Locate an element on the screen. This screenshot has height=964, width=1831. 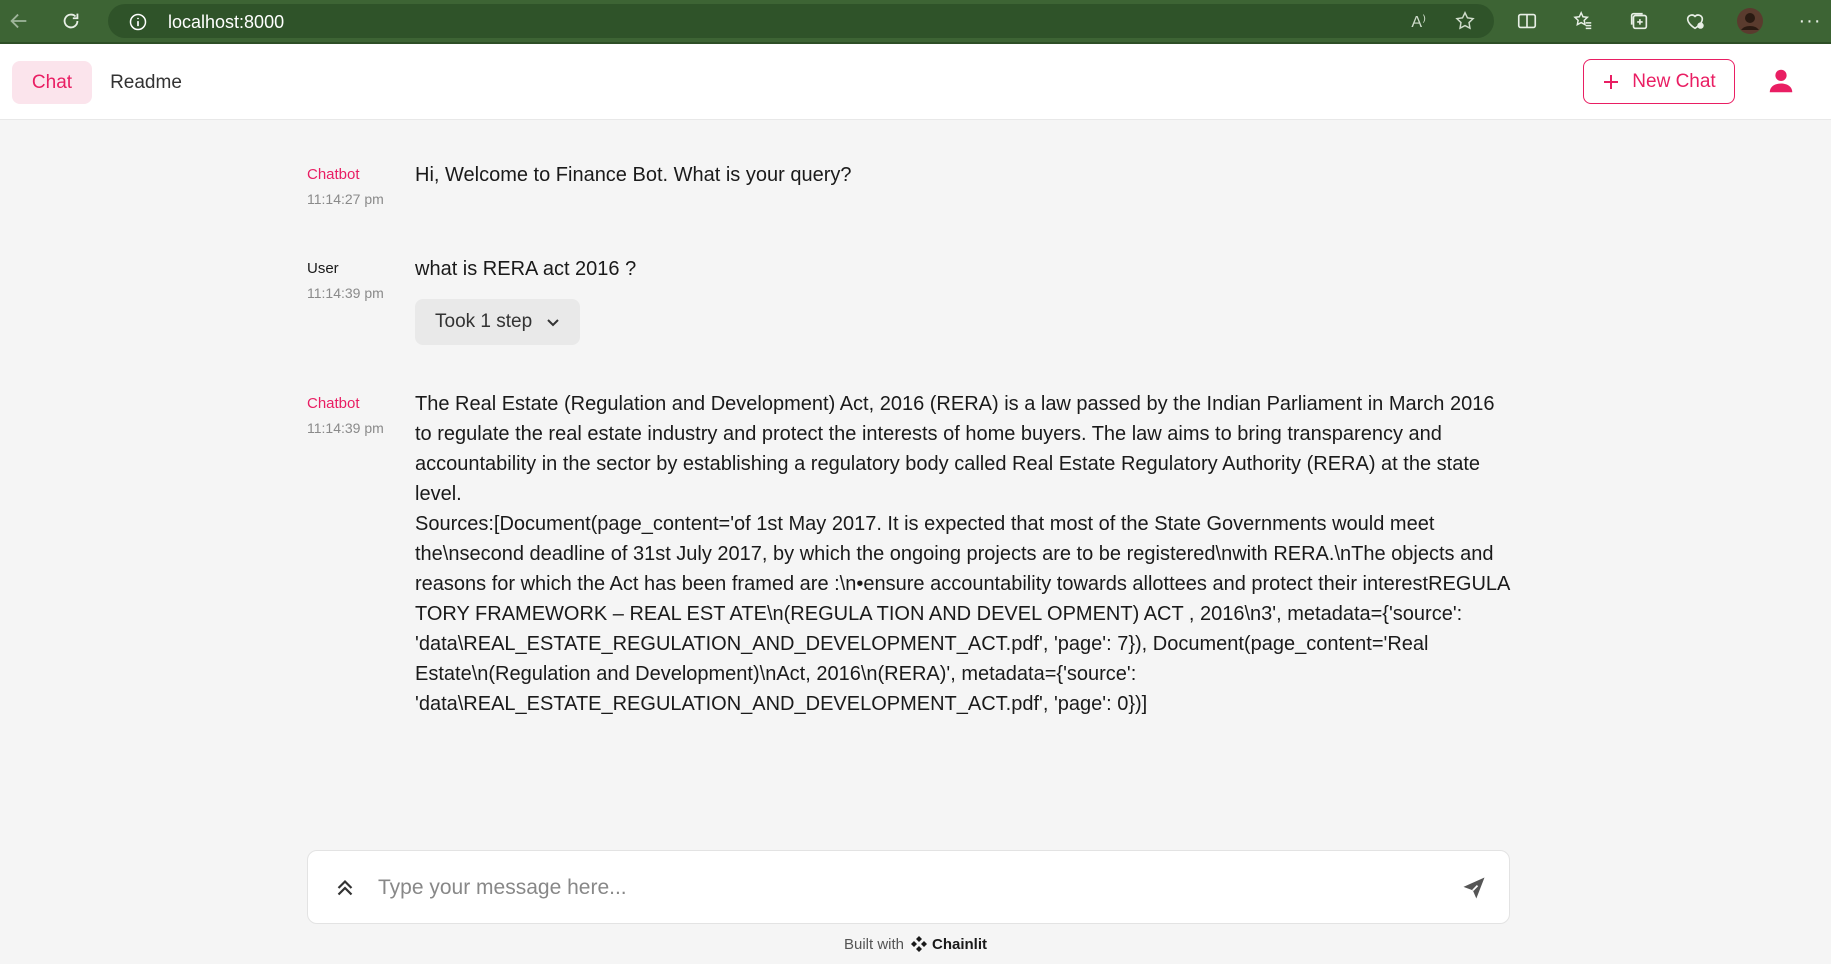
collections-icon is located at coordinates (1639, 21).